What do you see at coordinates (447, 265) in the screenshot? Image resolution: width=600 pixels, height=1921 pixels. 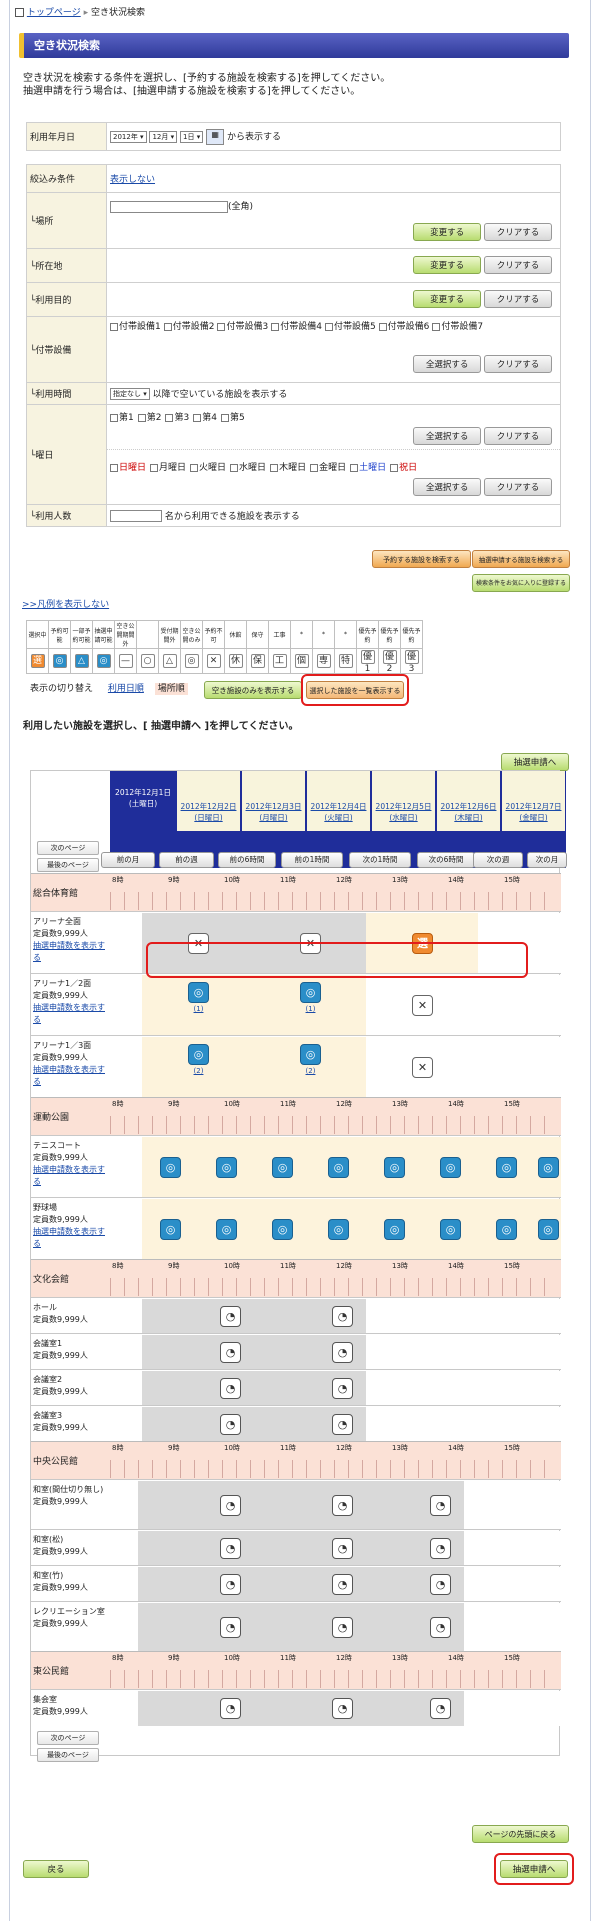 I see `location-change-button: 変更する` at bounding box center [447, 265].